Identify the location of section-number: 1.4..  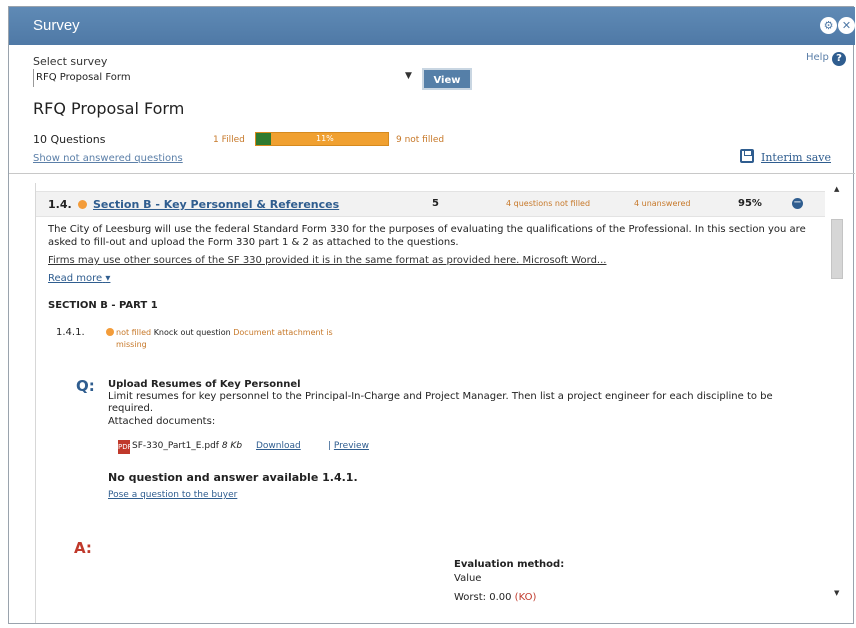
(60, 204).